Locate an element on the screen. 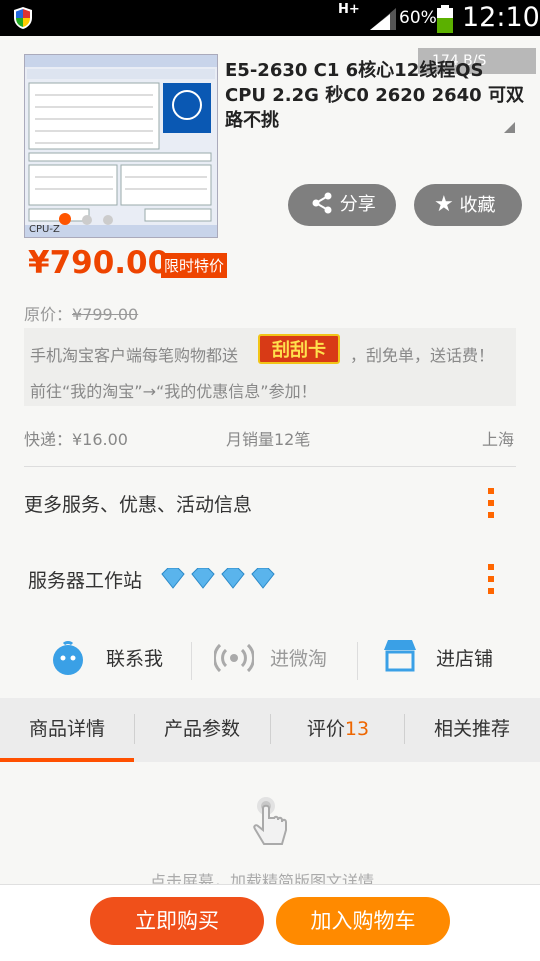  price-tag-badge: 限时特价 is located at coordinates (194, 265).